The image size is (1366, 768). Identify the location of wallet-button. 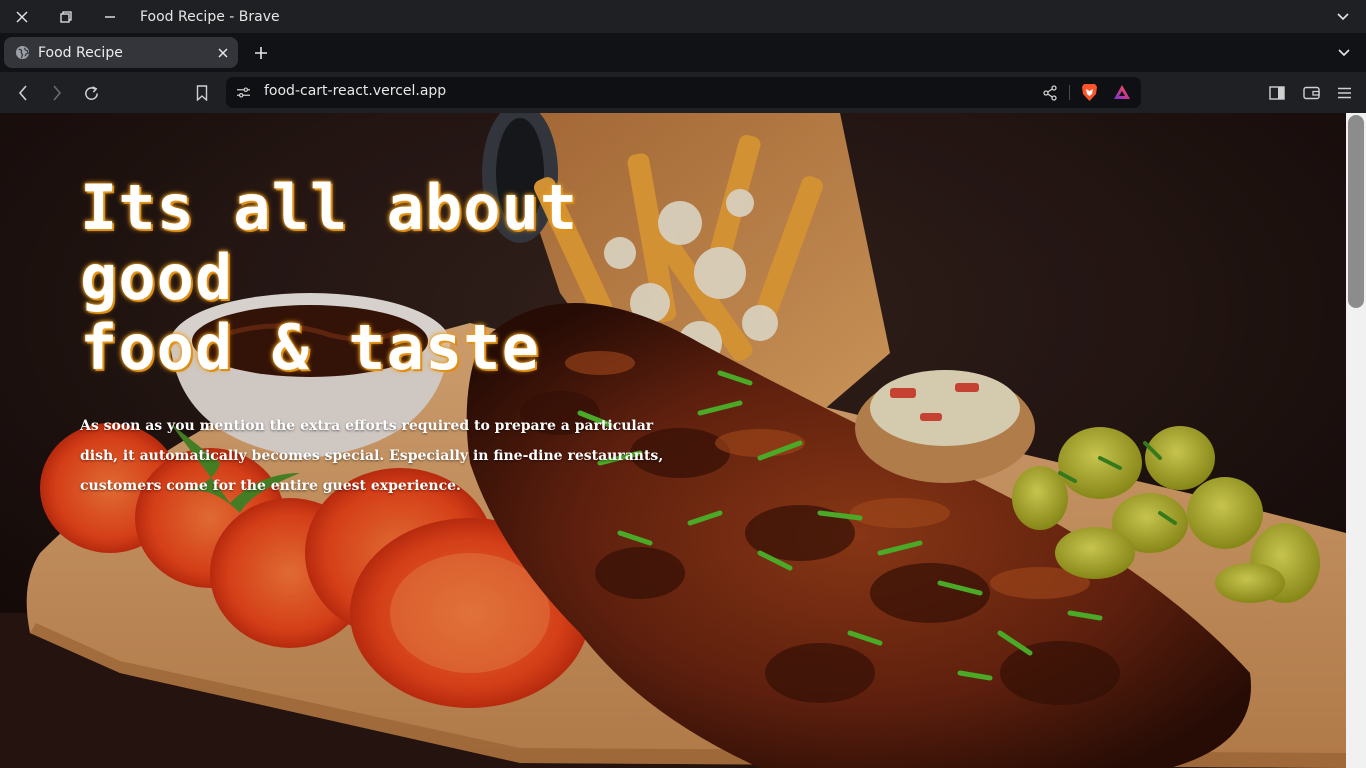
(1311, 93).